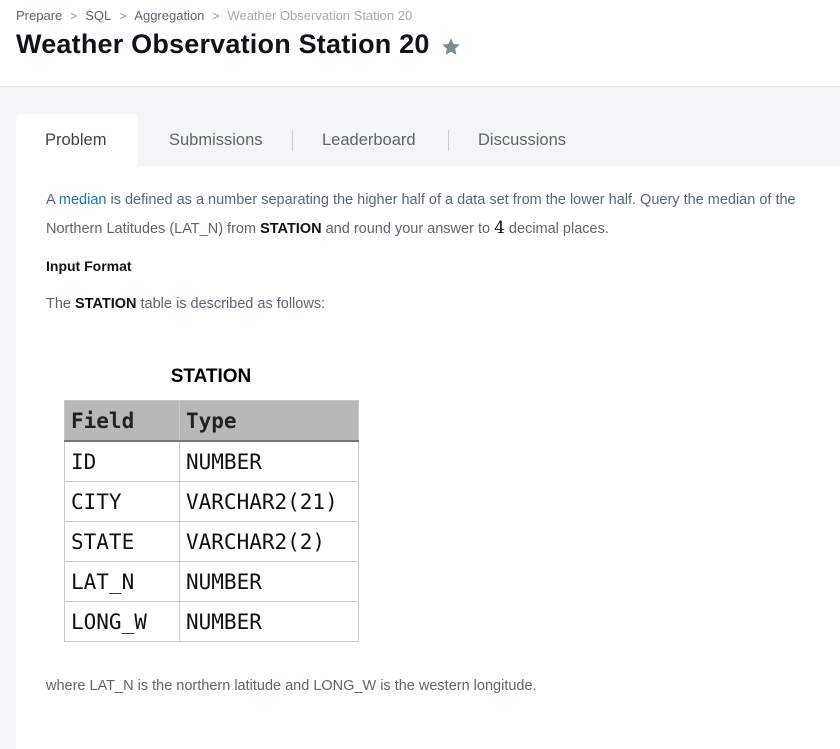 This screenshot has height=749, width=840. I want to click on breadcrumb-current: Weather Observation Station 20, so click(320, 15).